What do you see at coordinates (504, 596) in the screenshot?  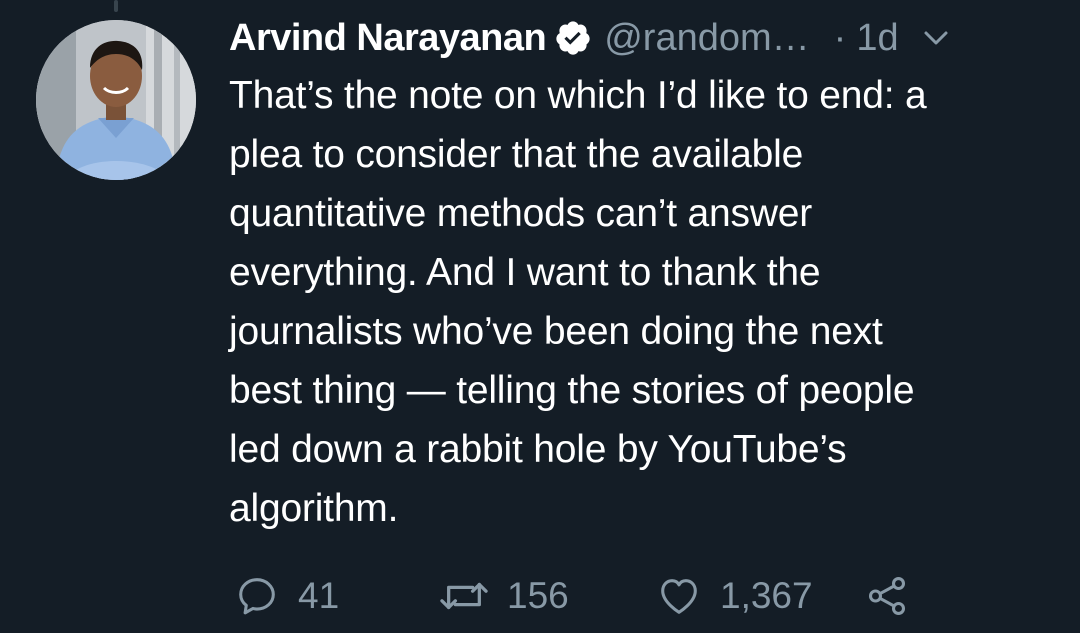 I see `retweet-button: 156` at bounding box center [504, 596].